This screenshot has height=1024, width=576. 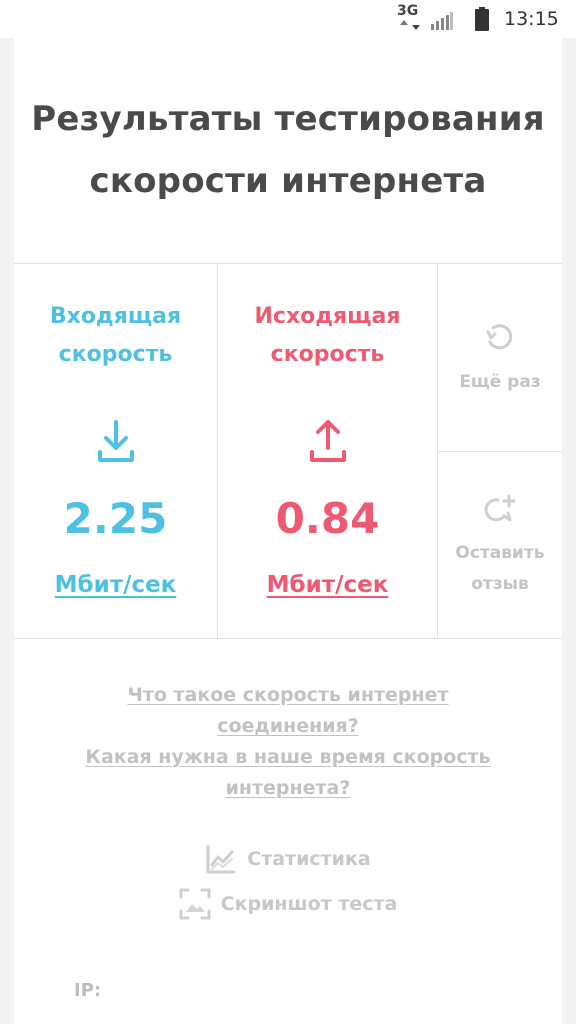 I want to click on download-value: 2.25, so click(x=115, y=518).